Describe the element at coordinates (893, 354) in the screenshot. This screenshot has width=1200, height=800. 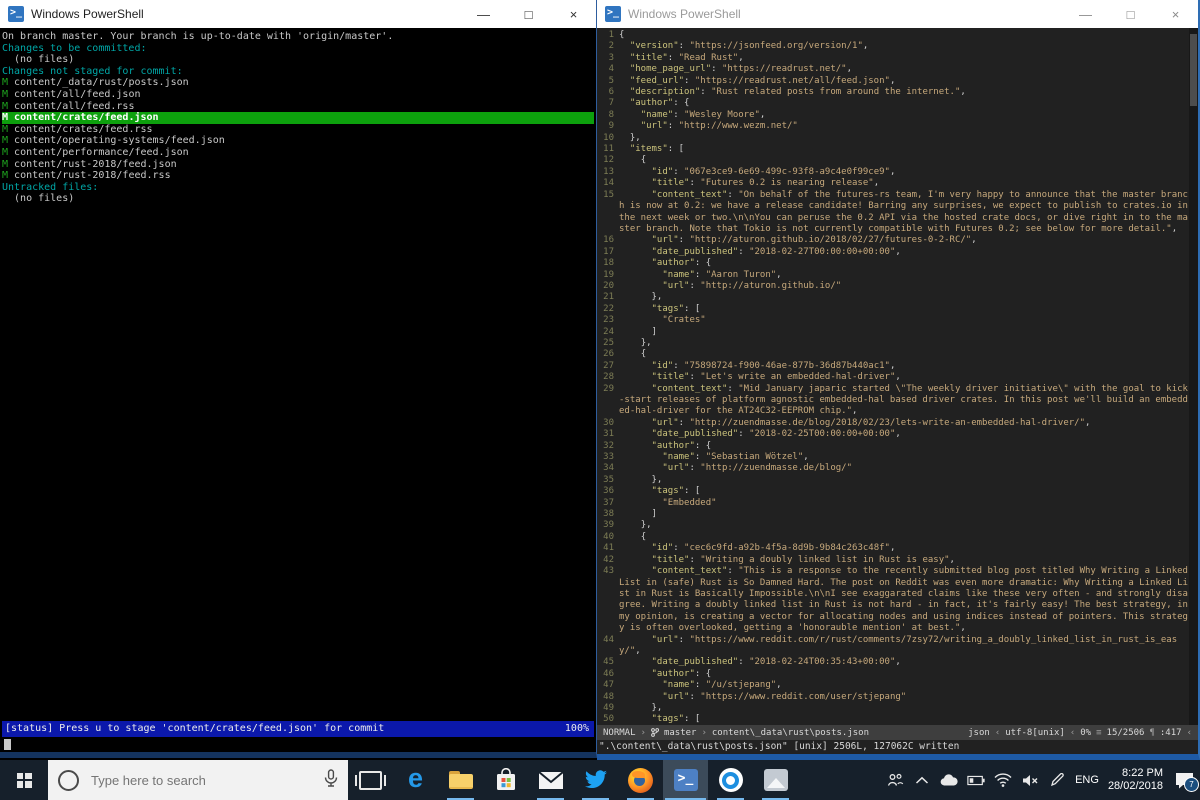
I see `editor-line: 26 {` at that location.